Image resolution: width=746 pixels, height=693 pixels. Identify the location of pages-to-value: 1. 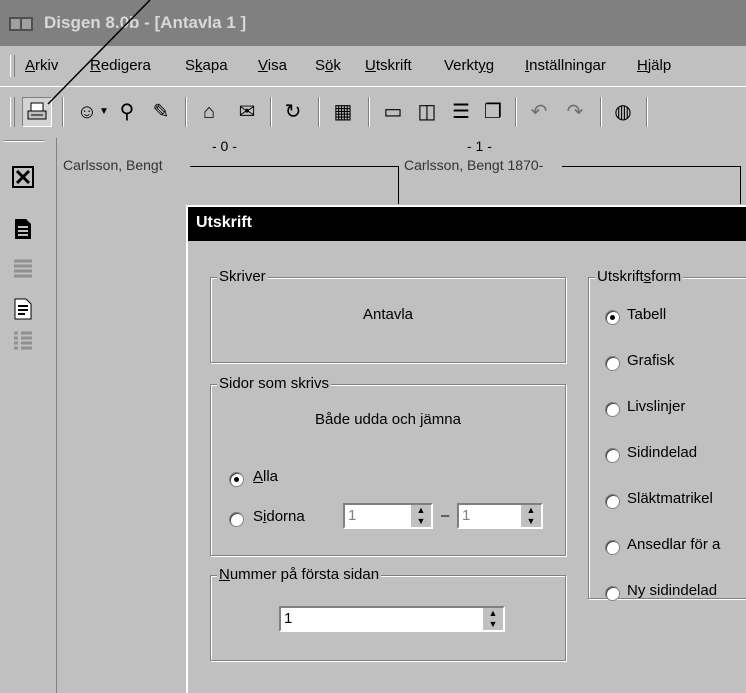
(466, 515).